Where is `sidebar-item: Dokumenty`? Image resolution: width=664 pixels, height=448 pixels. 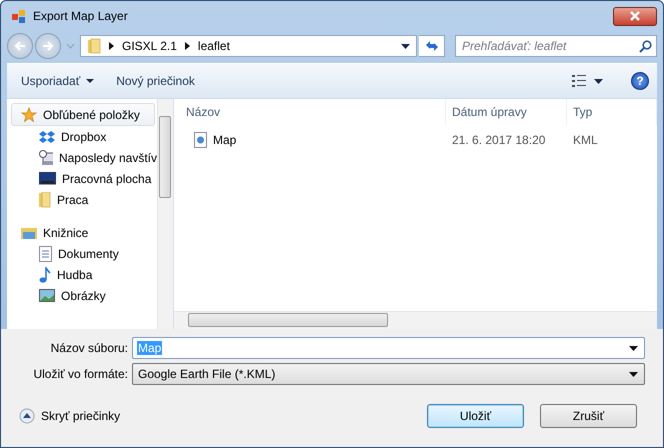
sidebar-item: Dokumenty is located at coordinates (82, 253).